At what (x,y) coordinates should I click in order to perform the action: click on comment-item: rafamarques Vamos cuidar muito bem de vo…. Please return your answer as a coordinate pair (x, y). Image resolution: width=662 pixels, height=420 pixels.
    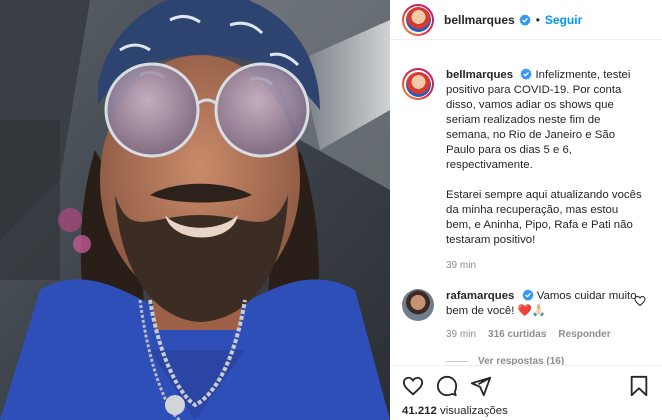
    Looking at the image, I should click on (525, 315).